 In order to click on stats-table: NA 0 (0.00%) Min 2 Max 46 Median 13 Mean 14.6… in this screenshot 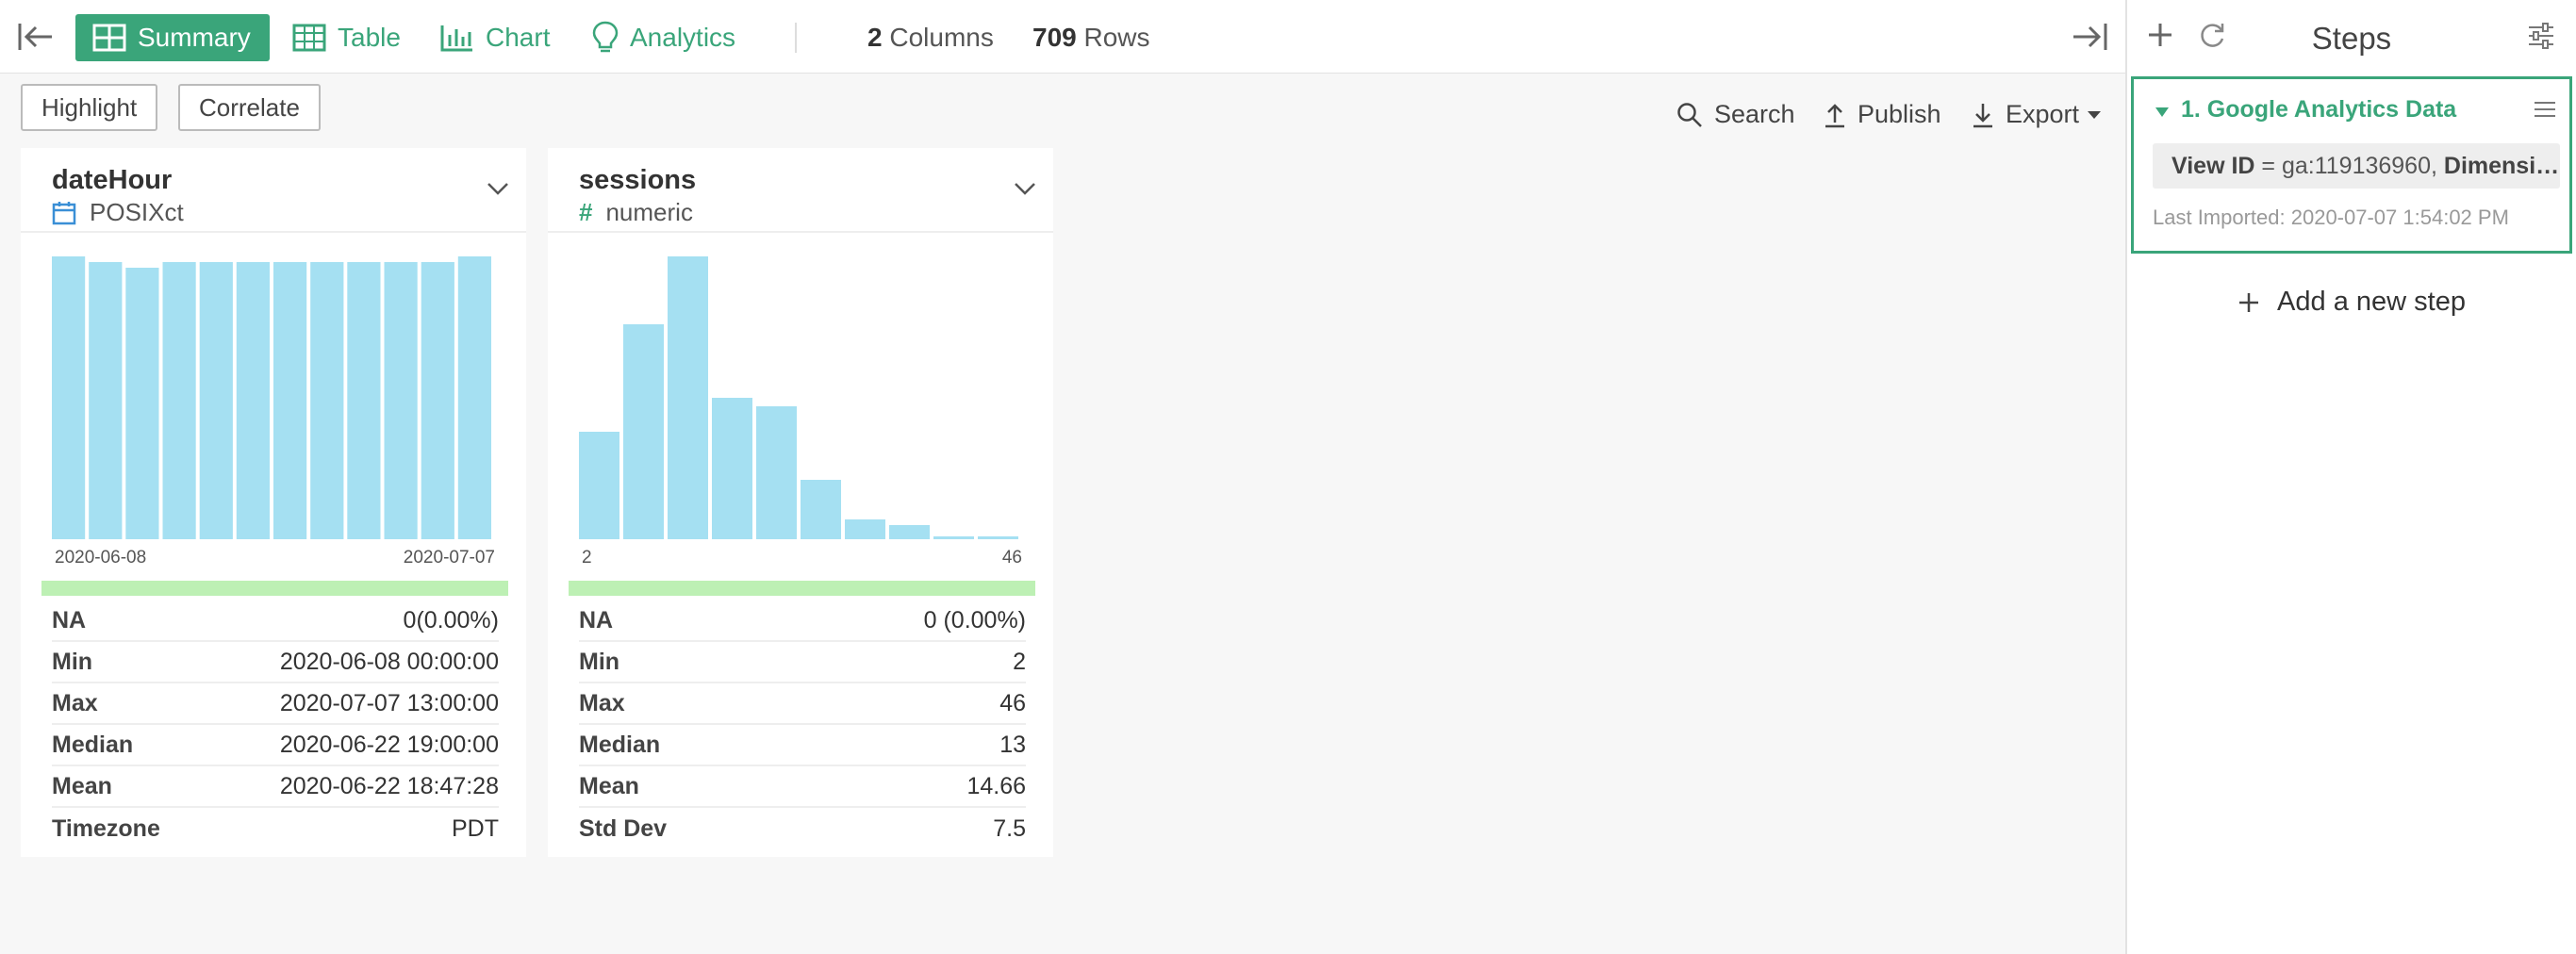, I will do `click(802, 725)`.